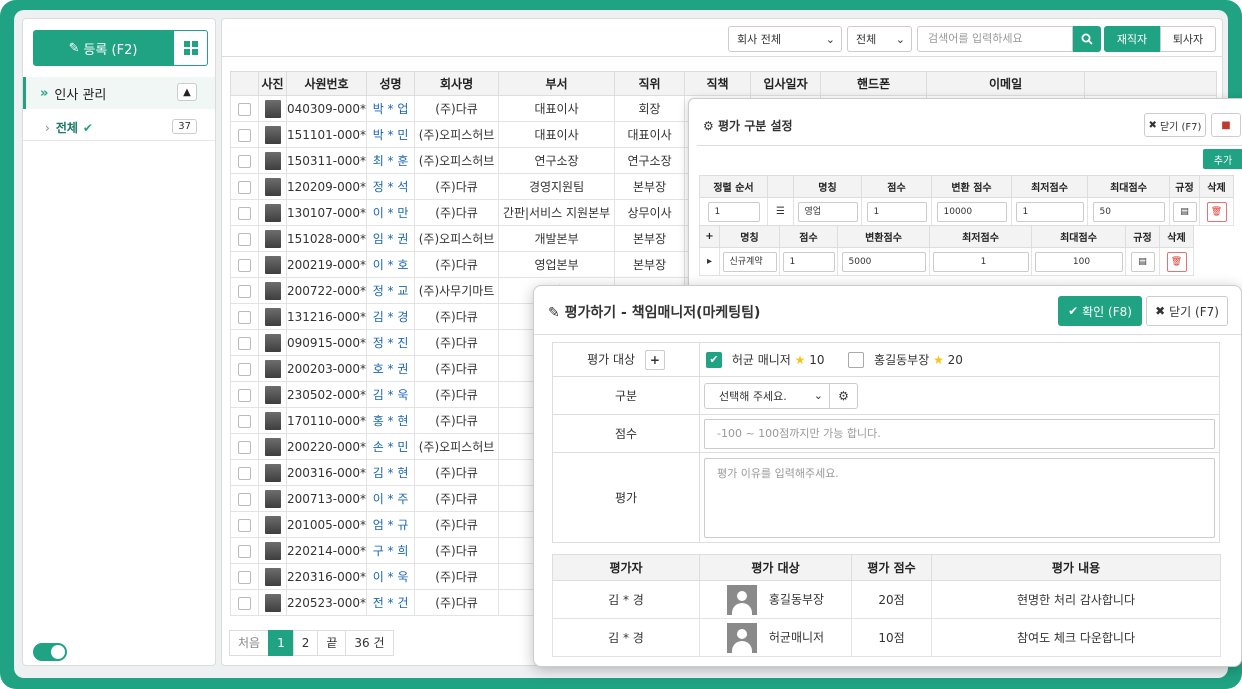  What do you see at coordinates (1175, 125) in the screenshot?
I see `settings-close-button: ✖ 닫기 (F7)` at bounding box center [1175, 125].